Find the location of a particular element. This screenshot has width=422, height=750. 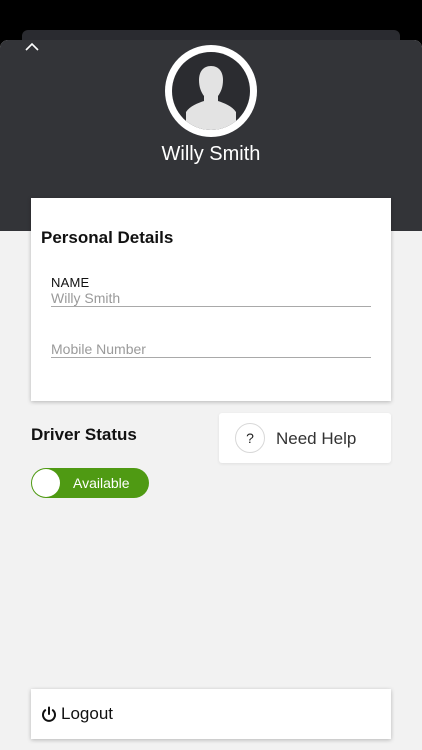

collapse-button is located at coordinates (32, 48).